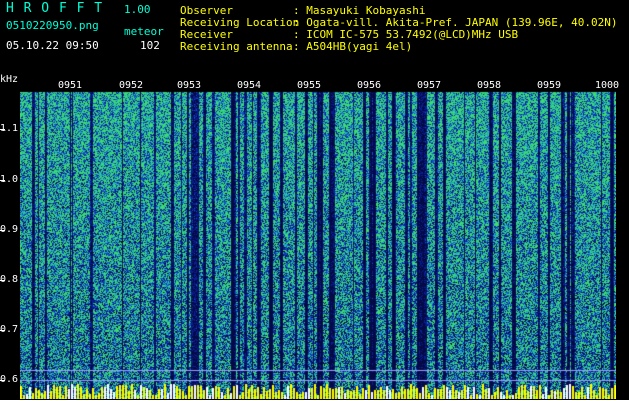 The image size is (629, 400). I want to click on app-title: H R O F F T, so click(55, 8).